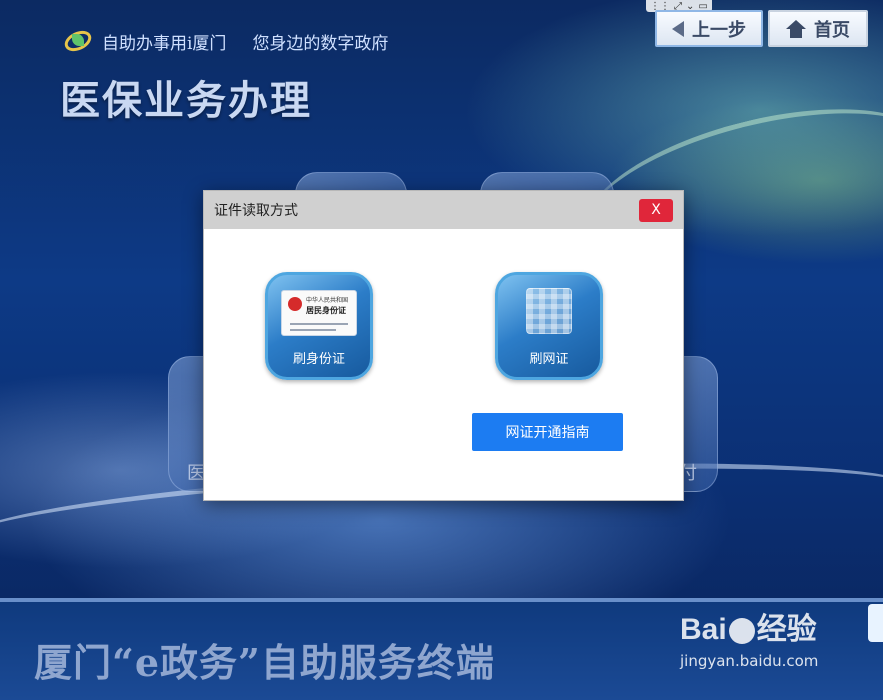 This screenshot has width=883, height=700. I want to click on home-button: 首页, so click(818, 28).